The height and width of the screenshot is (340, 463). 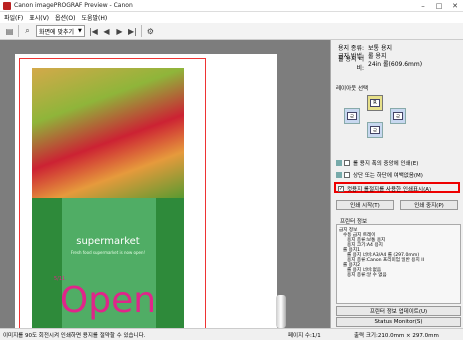 I want to click on nomargin-checkbox, so click(x=347, y=175).